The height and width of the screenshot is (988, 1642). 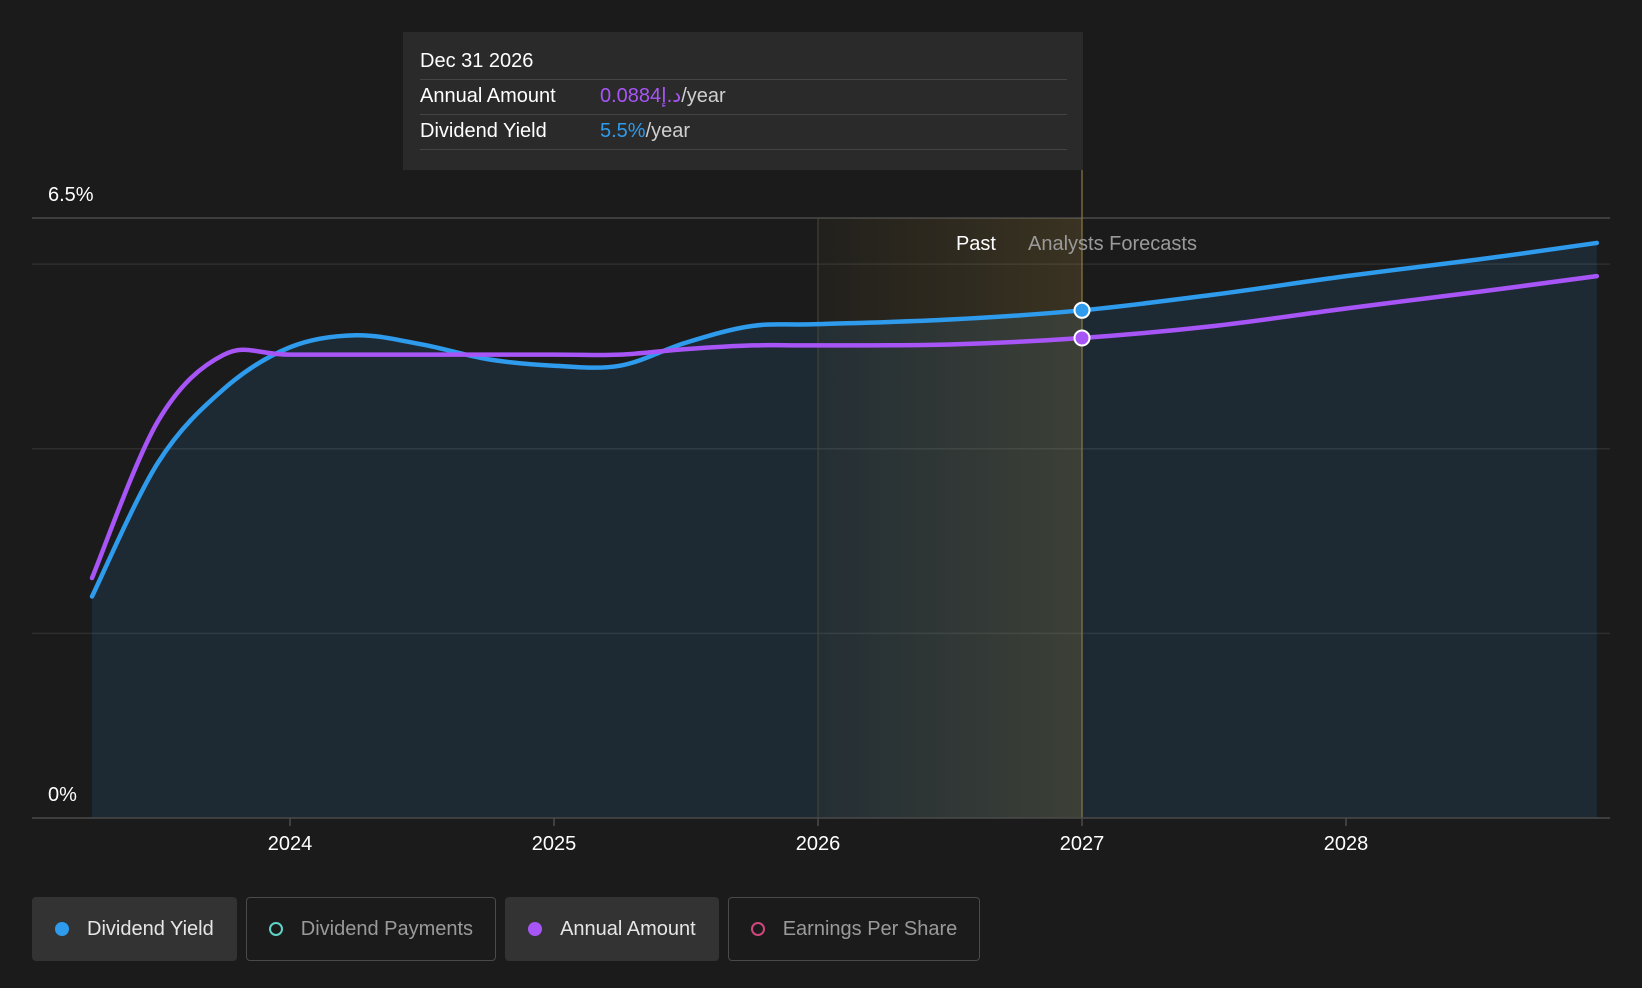 What do you see at coordinates (743, 132) in the screenshot?
I see `tooltip-row-dividend-yield: Dividend Yield 5.5% /year` at bounding box center [743, 132].